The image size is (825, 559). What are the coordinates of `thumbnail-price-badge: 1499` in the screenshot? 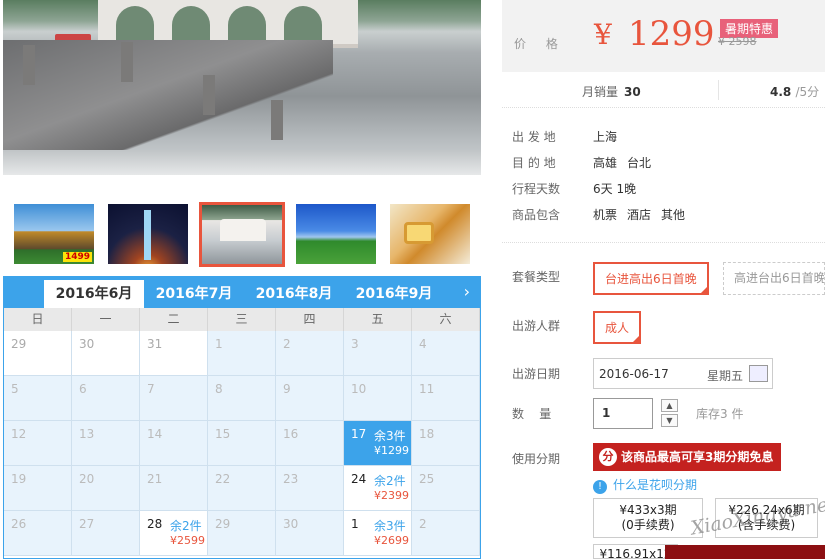 It's located at (77, 257).